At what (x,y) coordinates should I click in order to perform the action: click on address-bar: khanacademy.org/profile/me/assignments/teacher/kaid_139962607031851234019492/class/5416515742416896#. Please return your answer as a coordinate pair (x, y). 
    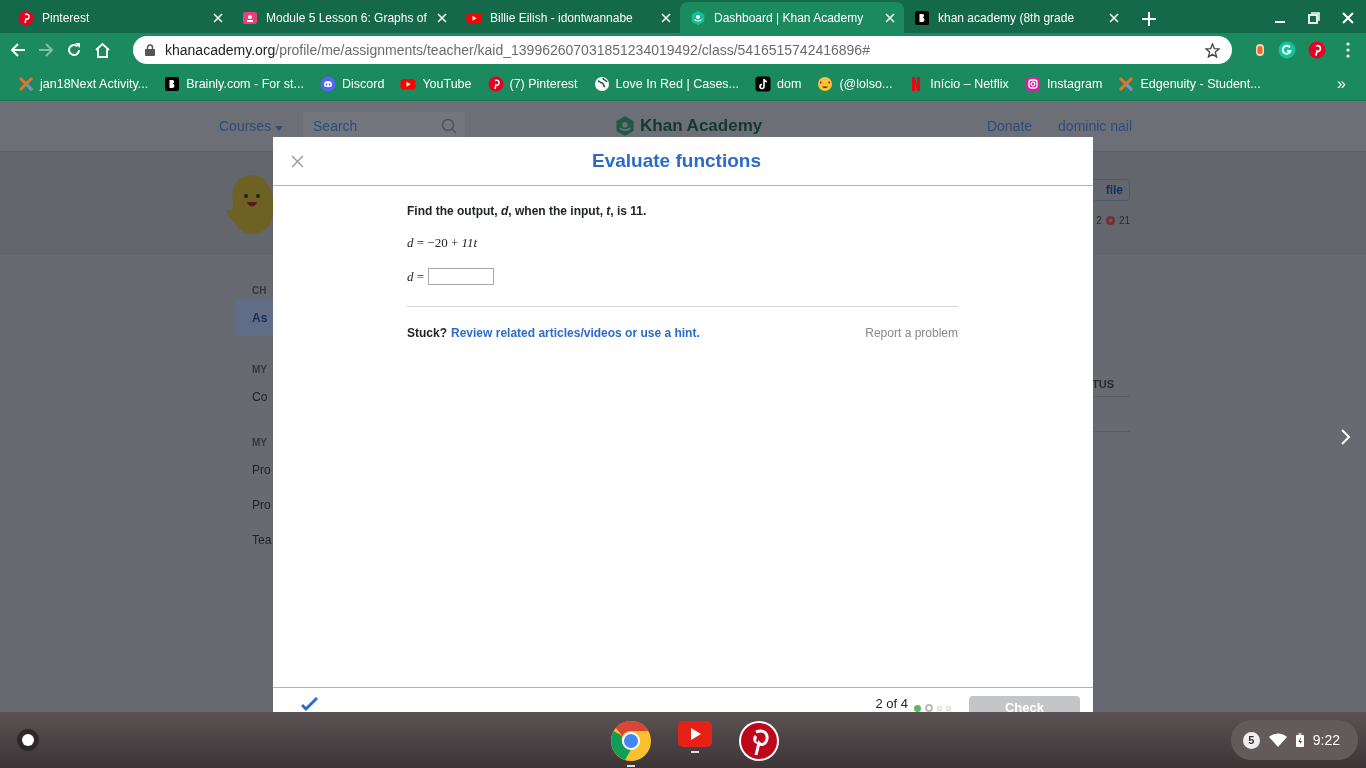
    Looking at the image, I should click on (682, 50).